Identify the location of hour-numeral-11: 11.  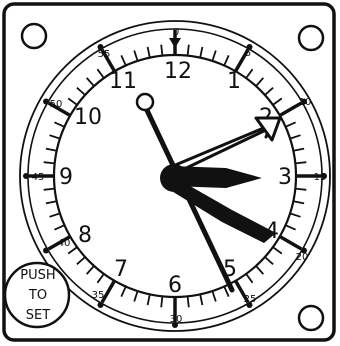
(123, 81).